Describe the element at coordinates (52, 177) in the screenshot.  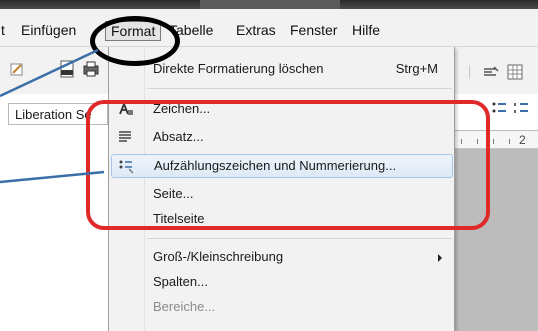
I see `annotation-arrow-bullets` at that location.